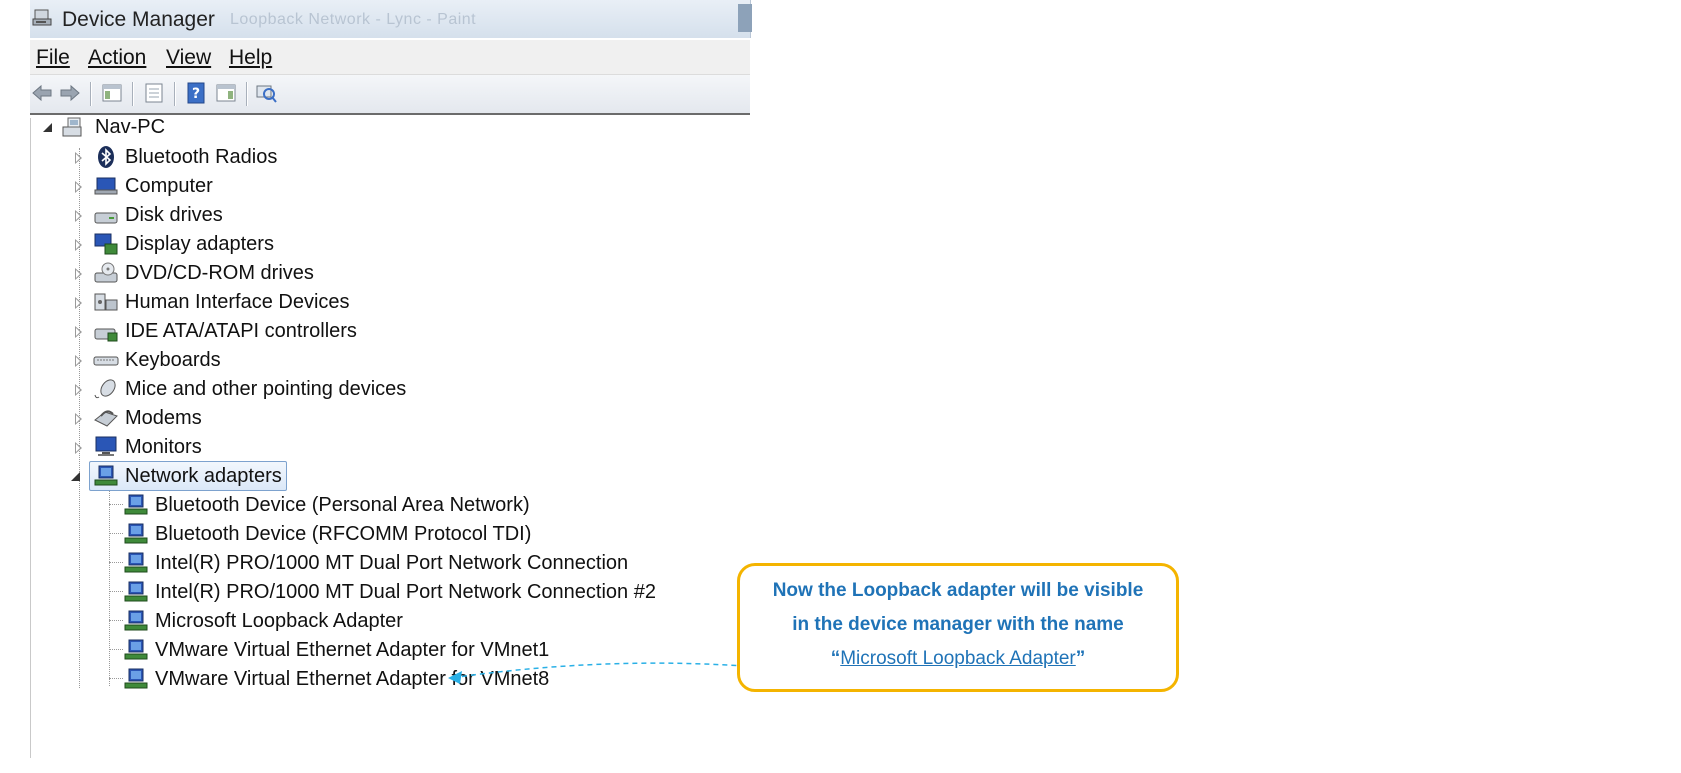 The image size is (1681, 773). I want to click on computer-icon, so click(106, 186).